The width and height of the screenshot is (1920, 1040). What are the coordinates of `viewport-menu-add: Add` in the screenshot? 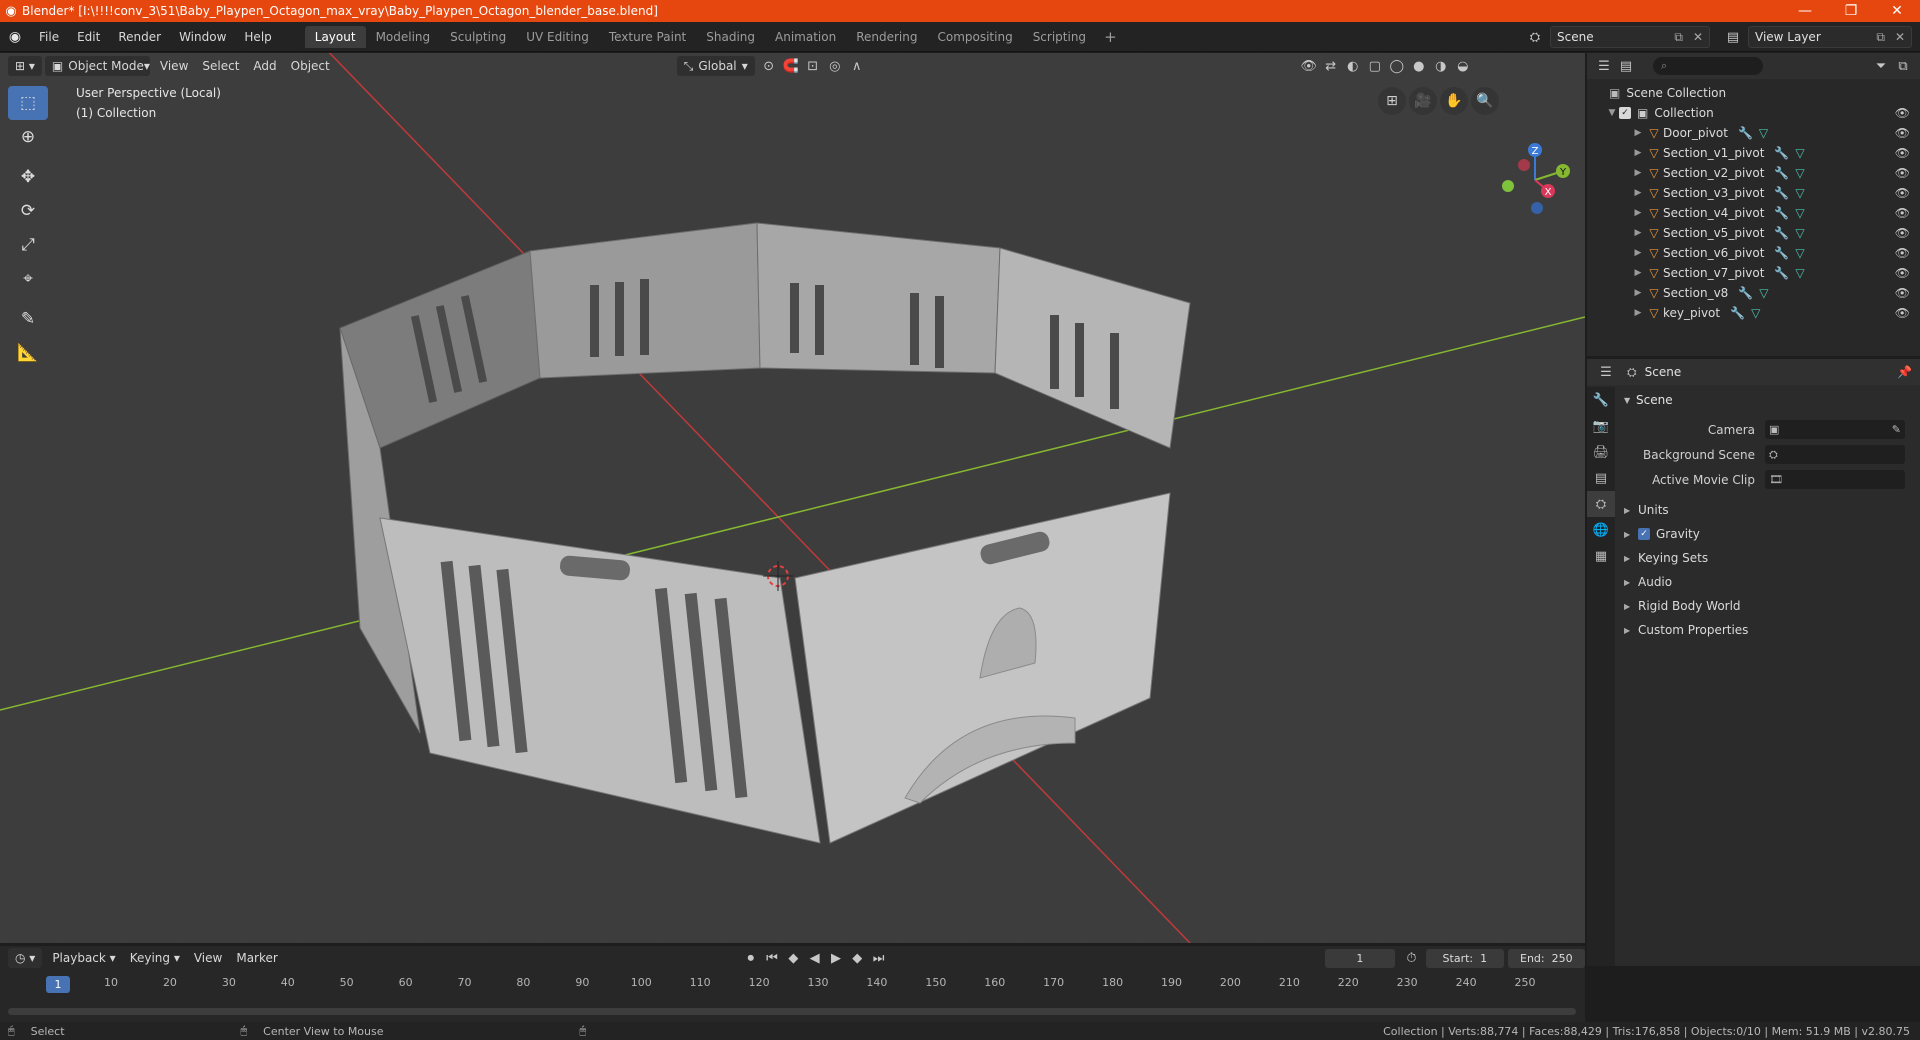 It's located at (264, 66).